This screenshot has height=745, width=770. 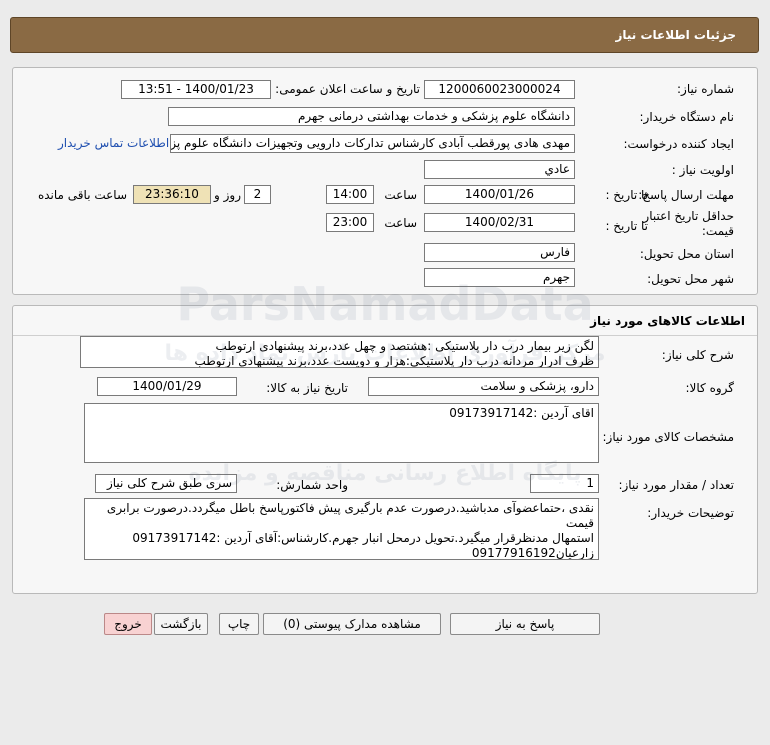 I want to click on announce-field: 1400/01/23 - 13:51, so click(x=196, y=89).